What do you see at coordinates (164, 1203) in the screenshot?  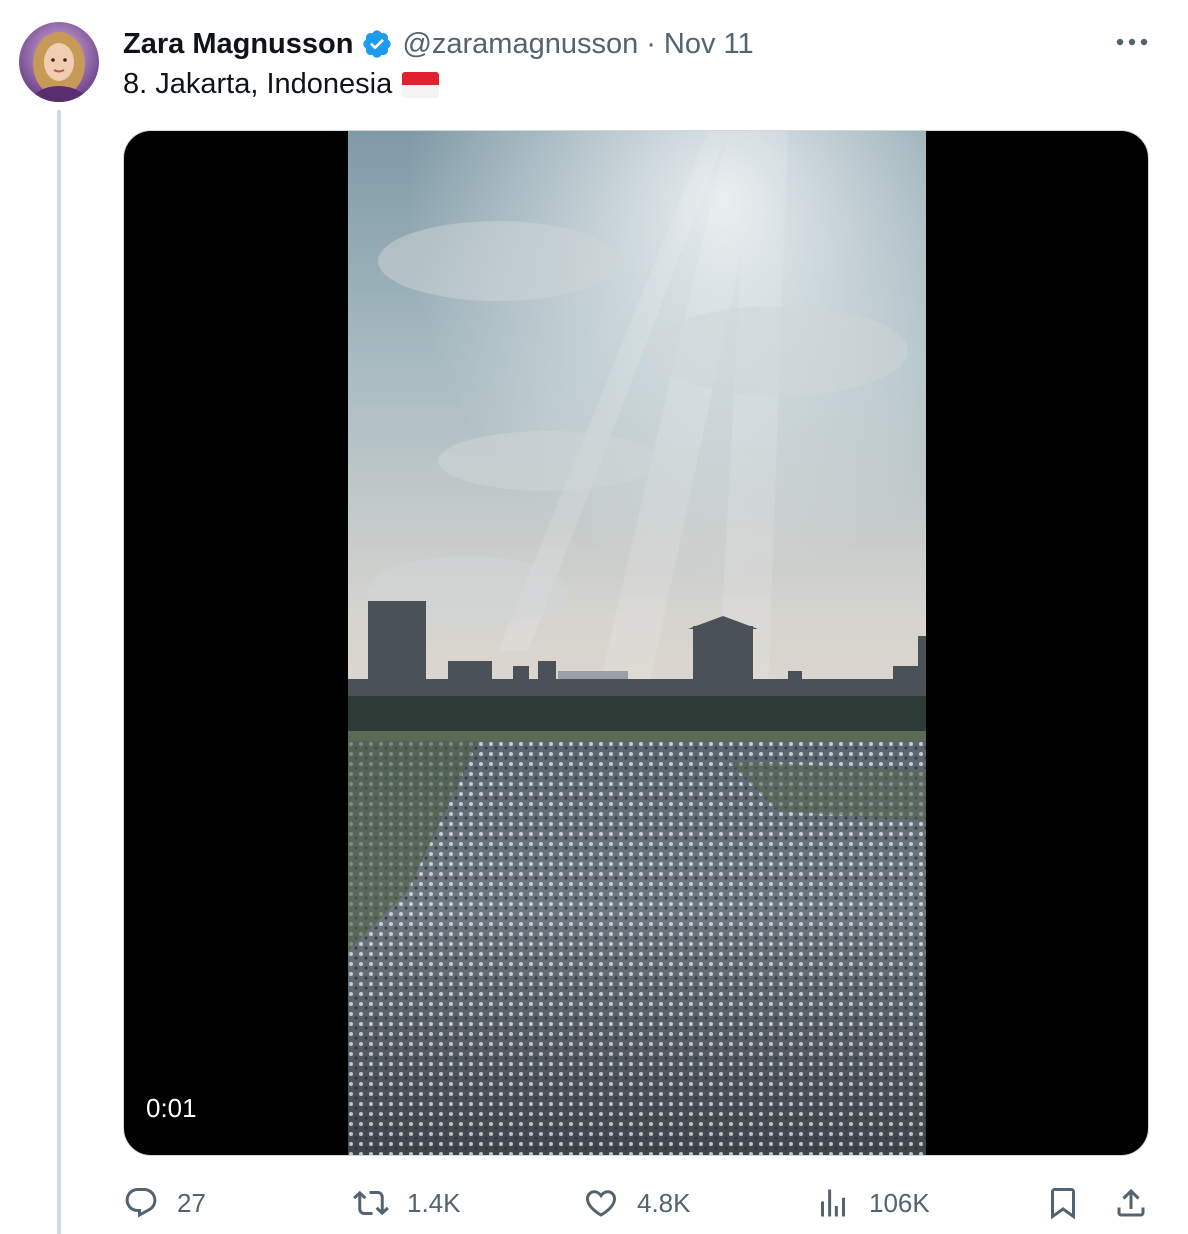 I see `reply-button: 27` at bounding box center [164, 1203].